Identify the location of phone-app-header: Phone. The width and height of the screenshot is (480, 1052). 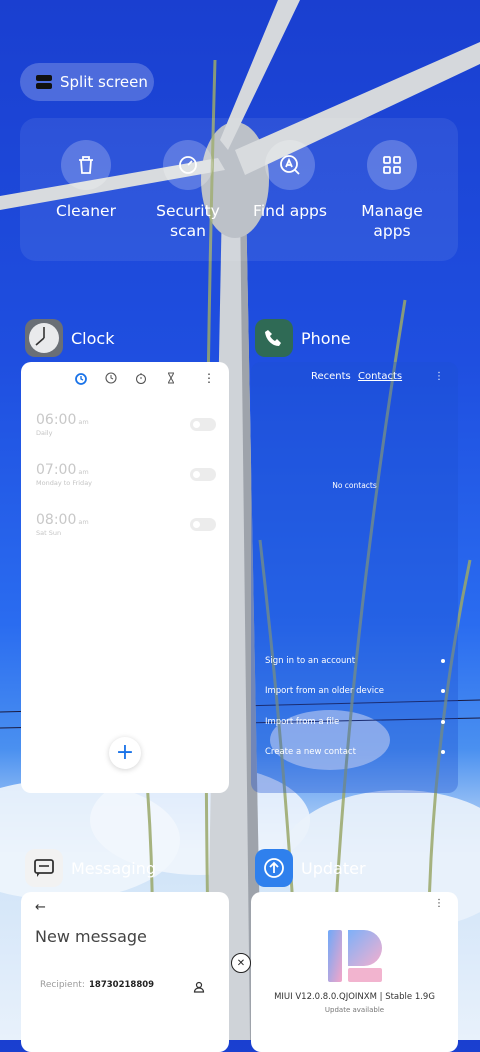
(303, 338).